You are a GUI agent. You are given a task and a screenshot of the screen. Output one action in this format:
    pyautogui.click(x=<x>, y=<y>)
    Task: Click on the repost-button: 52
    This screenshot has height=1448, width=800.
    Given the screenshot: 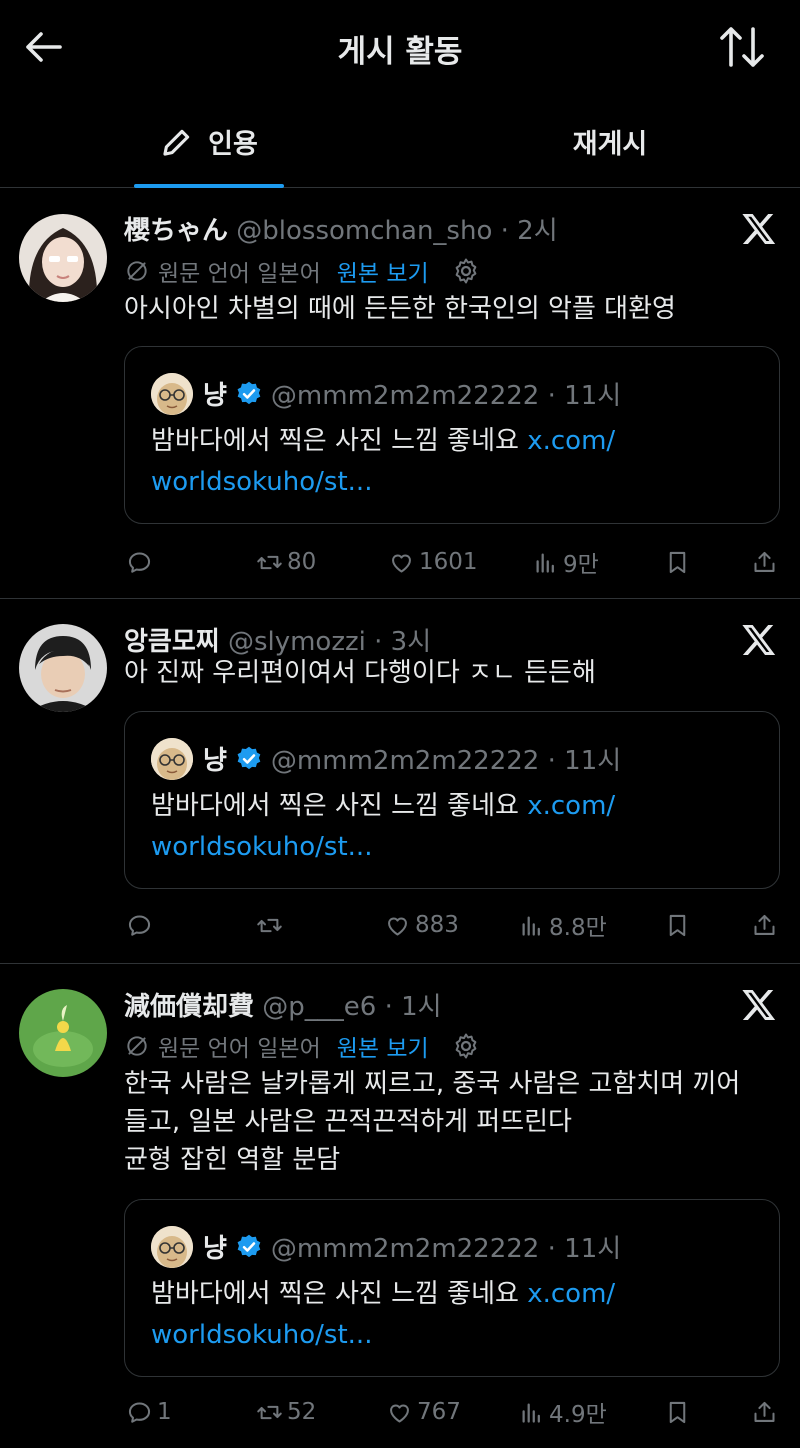 What is the action you would take?
    pyautogui.click(x=286, y=1412)
    